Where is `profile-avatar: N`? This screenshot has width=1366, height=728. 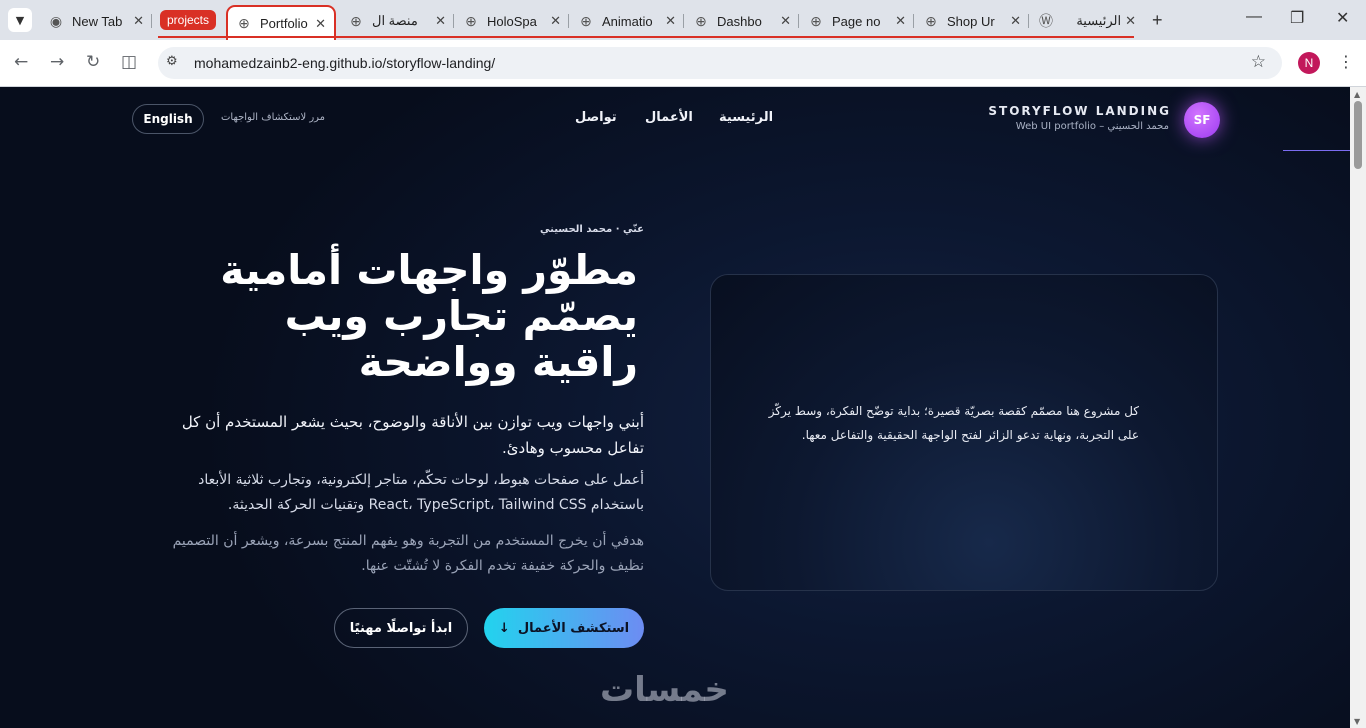 profile-avatar: N is located at coordinates (1309, 63).